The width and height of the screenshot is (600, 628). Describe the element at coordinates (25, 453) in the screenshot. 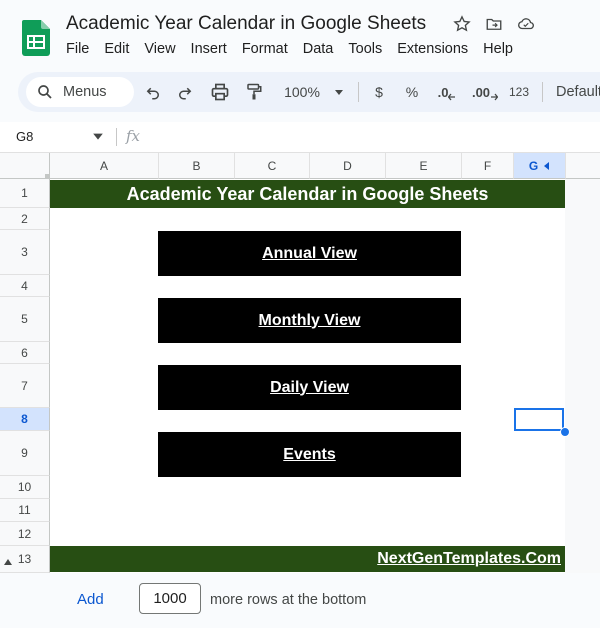

I see `row-header-9: 9` at that location.